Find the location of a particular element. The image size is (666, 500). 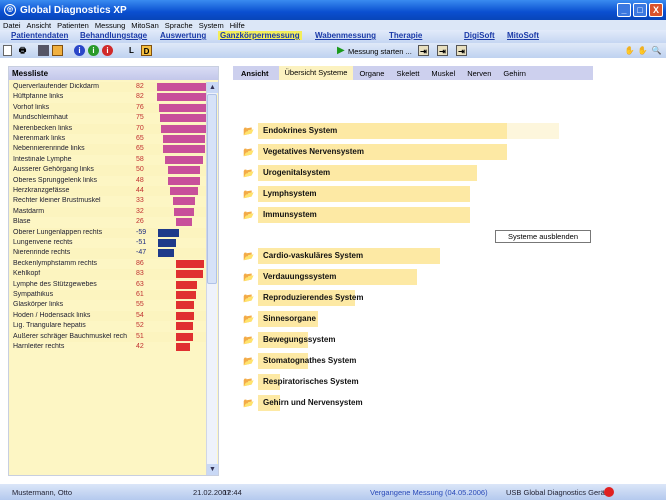

nav-tab-1: Behandlungstage is located at coordinates (113, 35).